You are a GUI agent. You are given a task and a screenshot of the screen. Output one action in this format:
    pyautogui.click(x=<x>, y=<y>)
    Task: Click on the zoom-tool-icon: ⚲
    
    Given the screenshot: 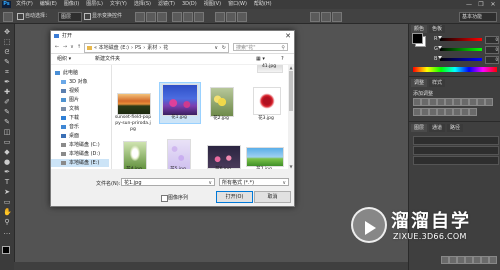 What is the action you would take?
    pyautogui.click(x=7, y=222)
    